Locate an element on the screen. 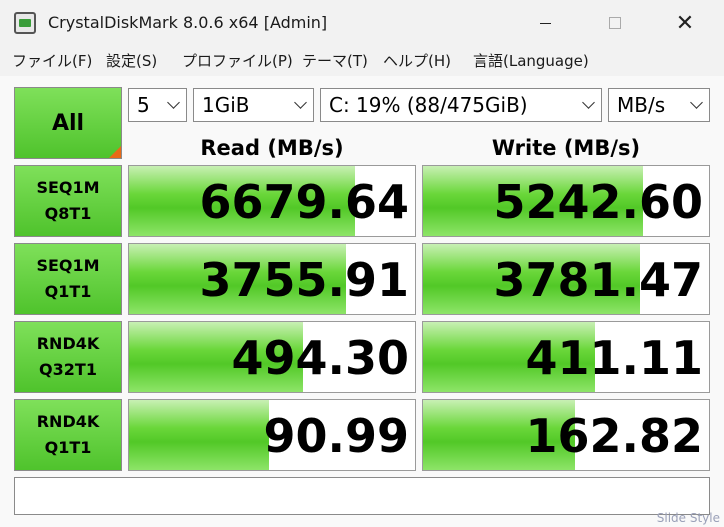  read-value: 3755.91 is located at coordinates (304, 280).